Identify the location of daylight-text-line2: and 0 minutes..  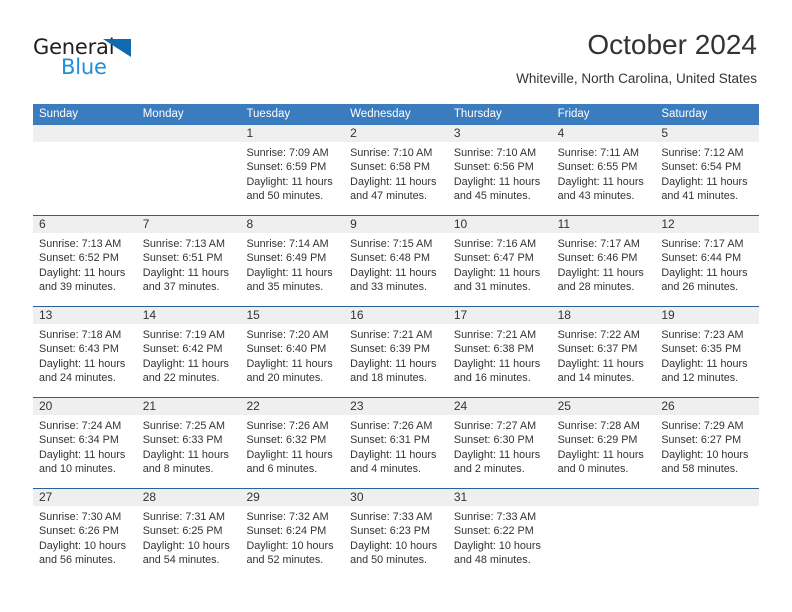
(593, 469).